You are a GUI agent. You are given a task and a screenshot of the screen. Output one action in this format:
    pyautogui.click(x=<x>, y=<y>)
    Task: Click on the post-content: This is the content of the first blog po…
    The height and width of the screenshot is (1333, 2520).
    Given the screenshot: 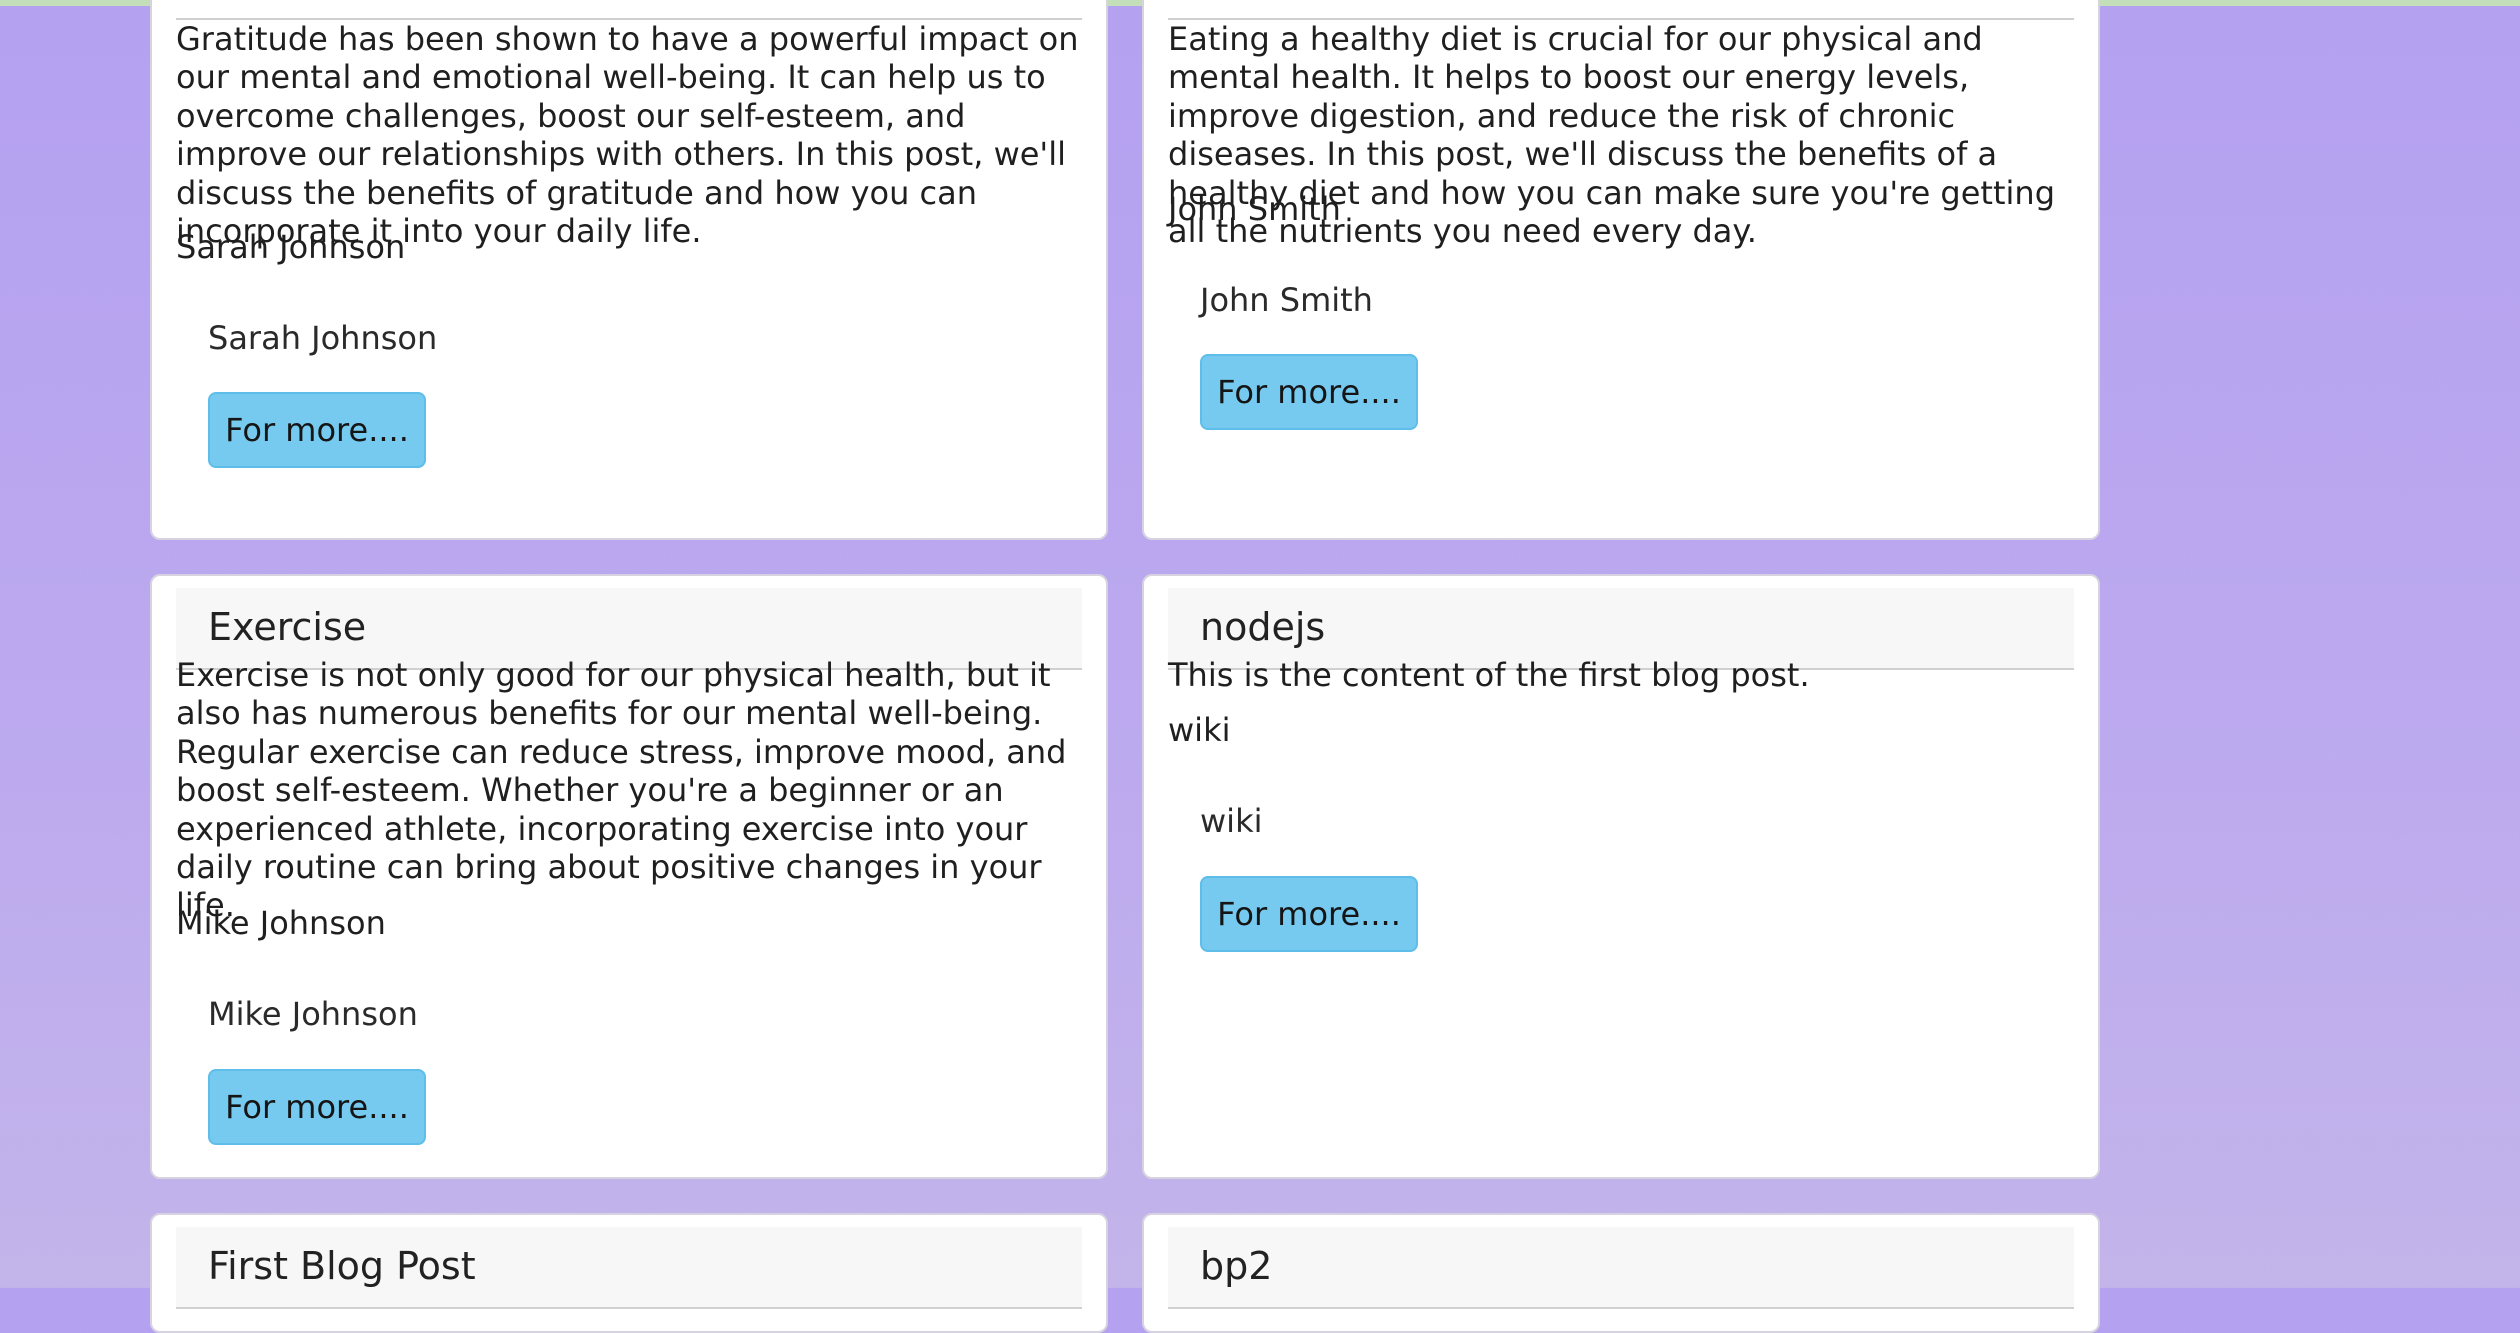 What is the action you would take?
    pyautogui.click(x=1489, y=675)
    